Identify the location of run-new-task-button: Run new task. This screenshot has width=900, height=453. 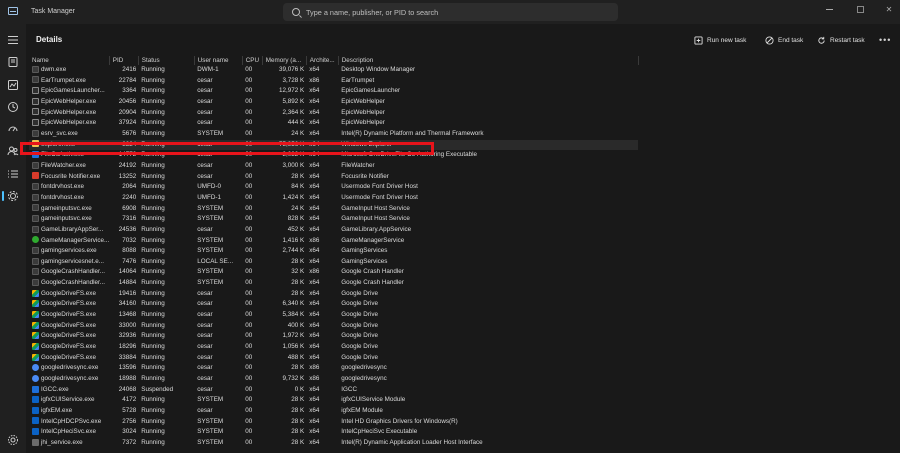
(720, 40).